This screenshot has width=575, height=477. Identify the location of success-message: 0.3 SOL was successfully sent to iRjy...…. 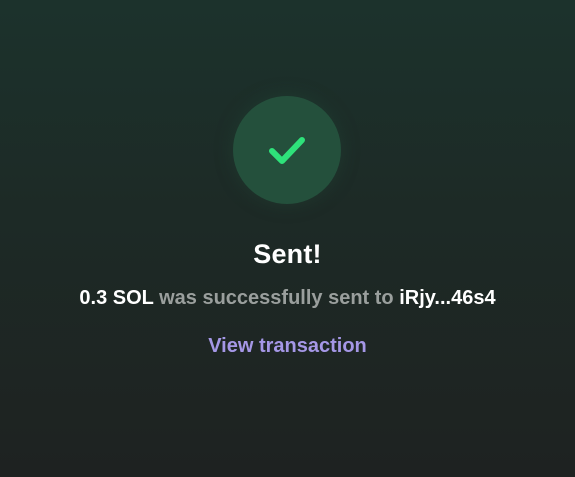
(287, 298).